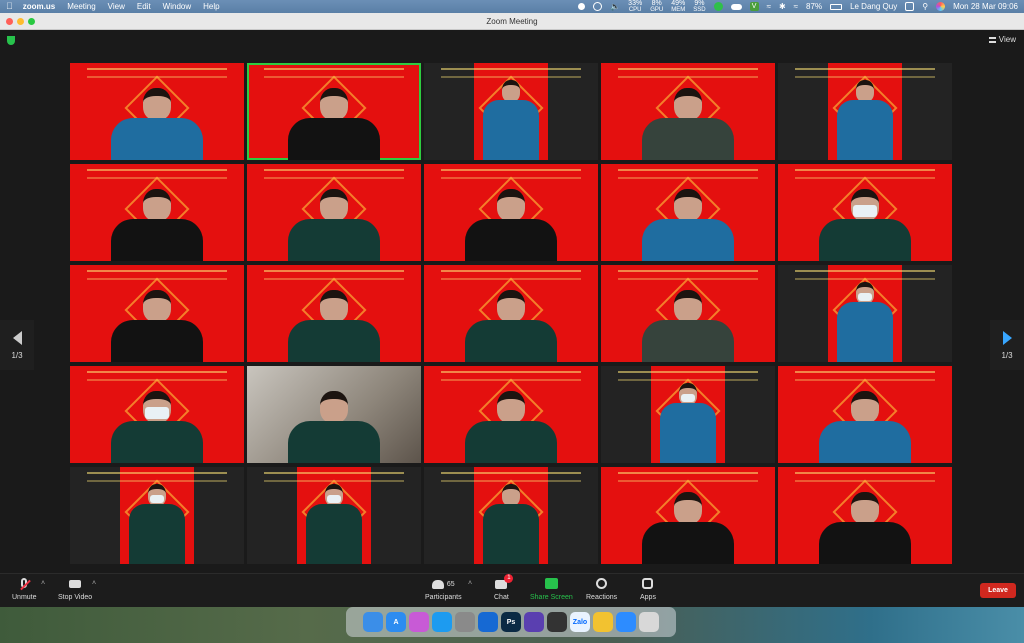 This screenshot has height=643, width=1024. What do you see at coordinates (736, 6) in the screenshot?
I see `cloud-icon` at bounding box center [736, 6].